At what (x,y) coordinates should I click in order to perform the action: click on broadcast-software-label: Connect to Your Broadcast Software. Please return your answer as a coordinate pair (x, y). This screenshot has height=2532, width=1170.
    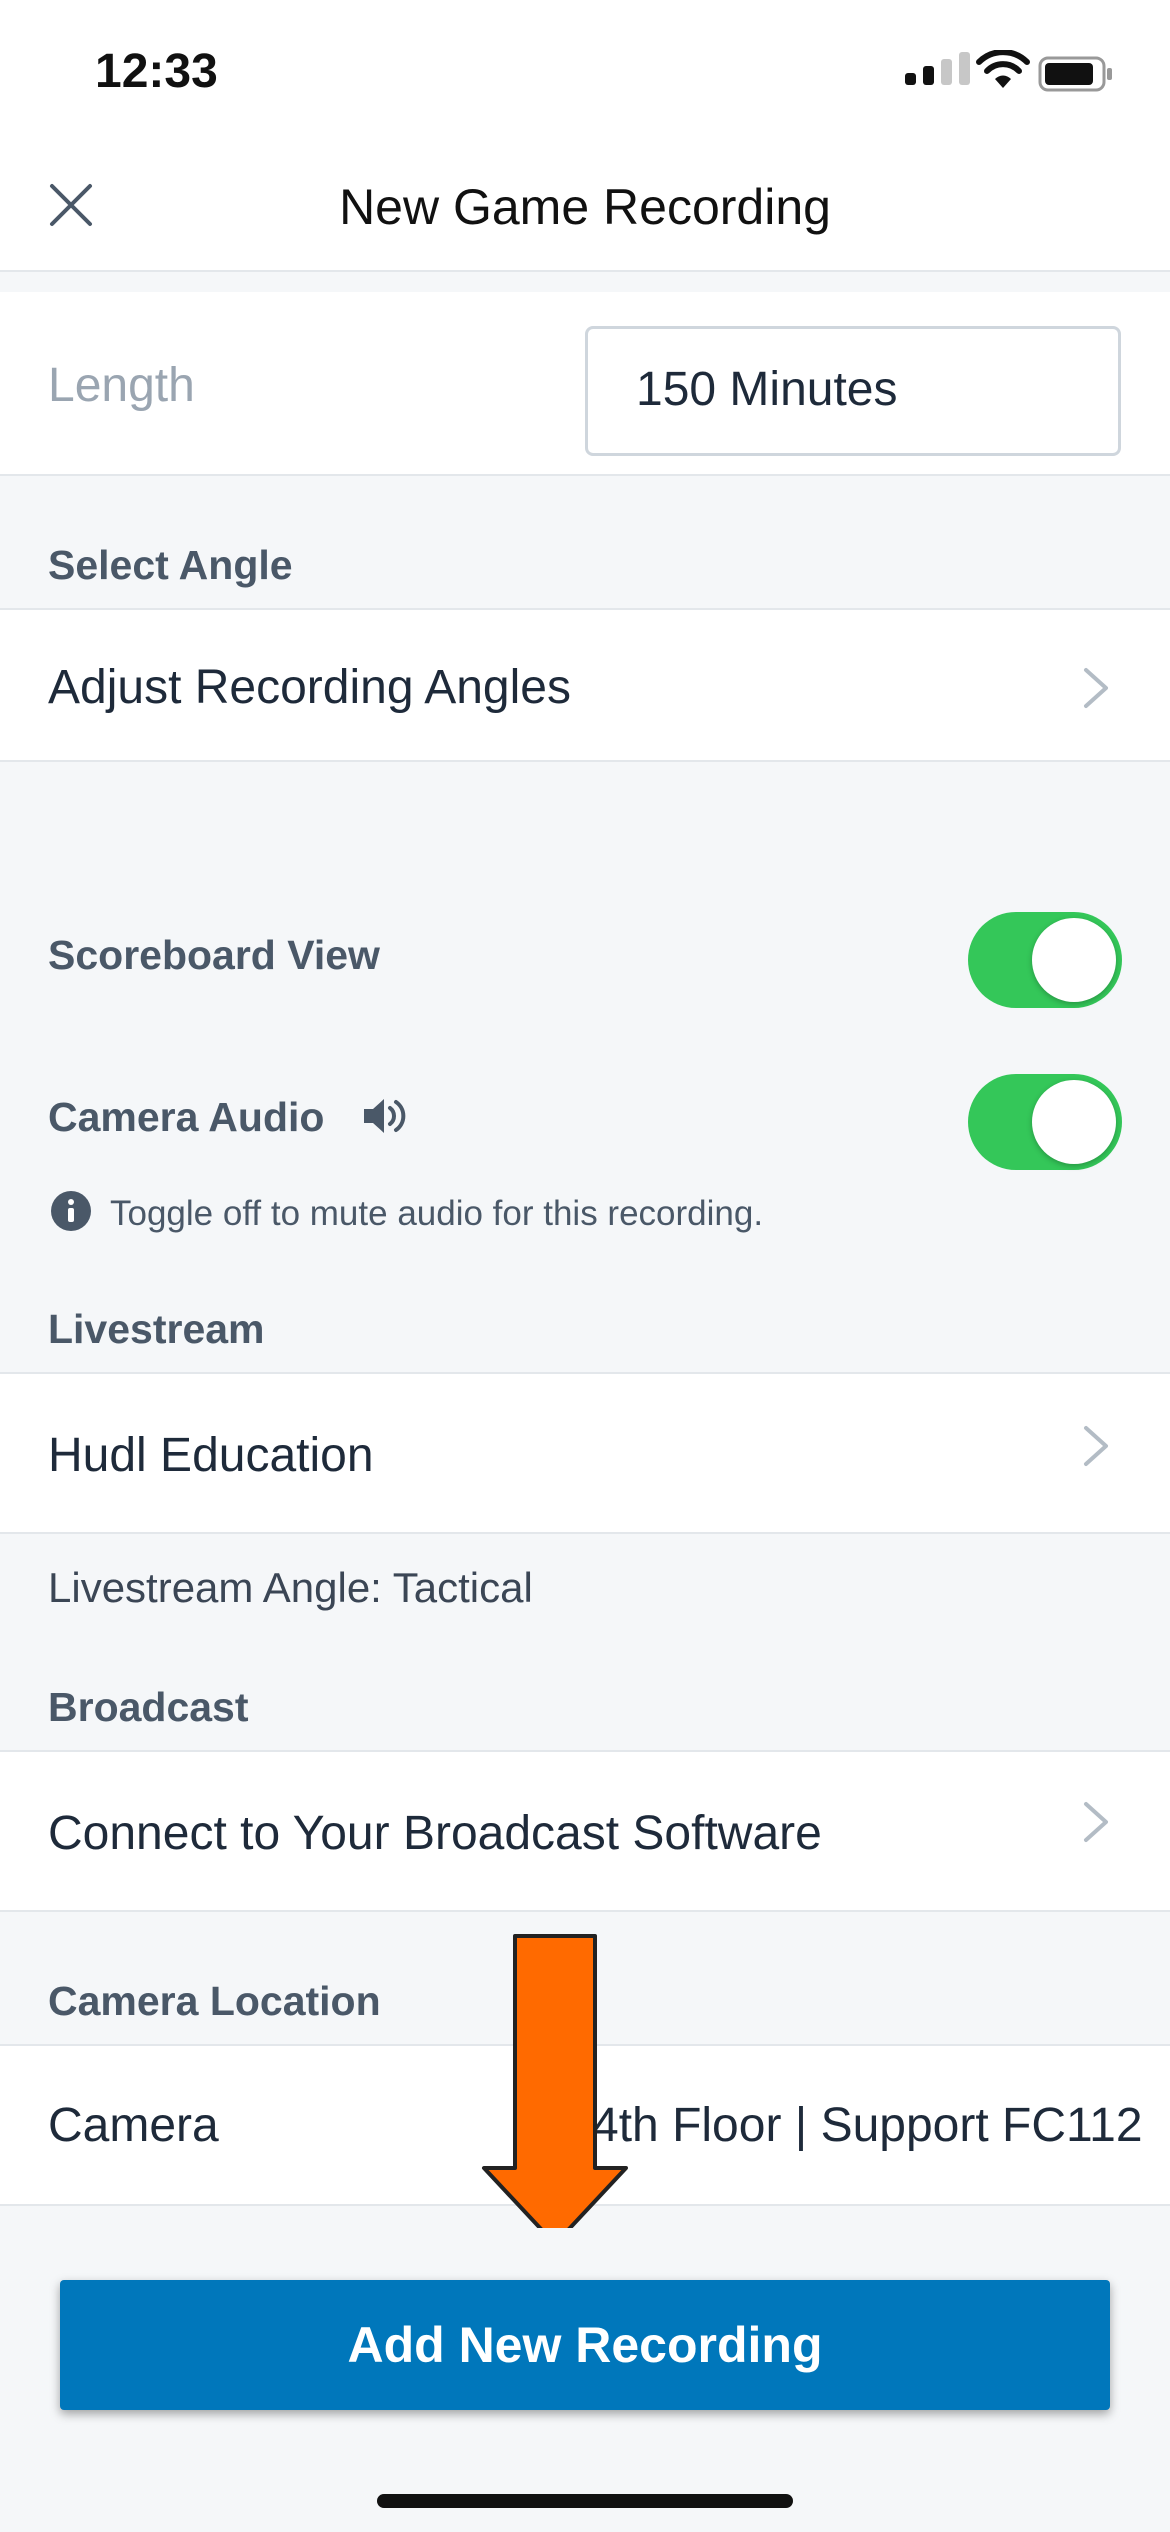
    Looking at the image, I should click on (435, 1833).